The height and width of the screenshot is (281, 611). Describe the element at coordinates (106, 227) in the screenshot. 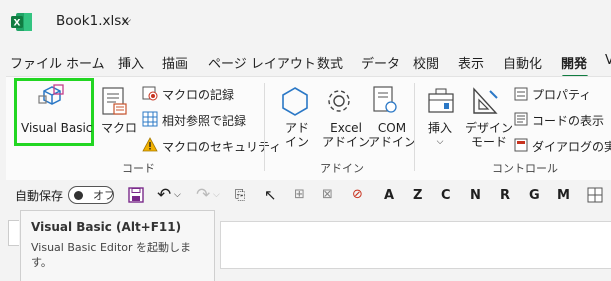

I see `tooltip-title: Visual Basic (Alt+F11)` at that location.